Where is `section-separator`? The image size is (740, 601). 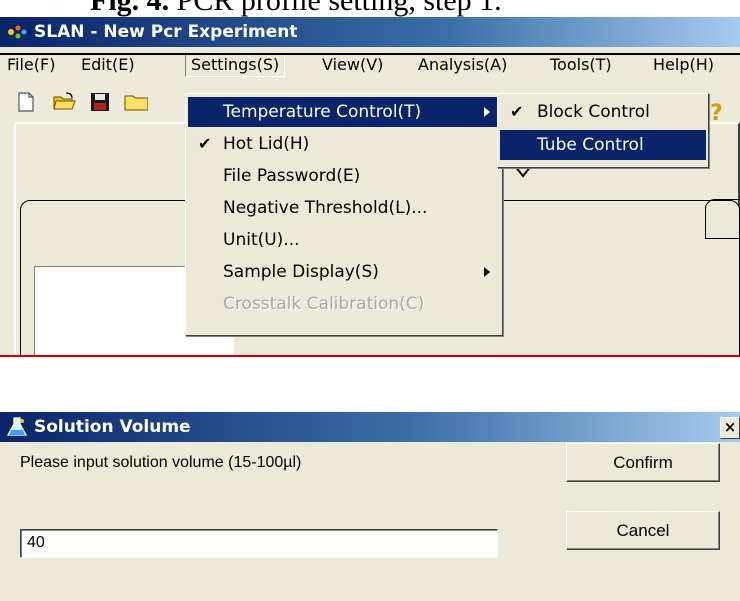
section-separator is located at coordinates (370, 356).